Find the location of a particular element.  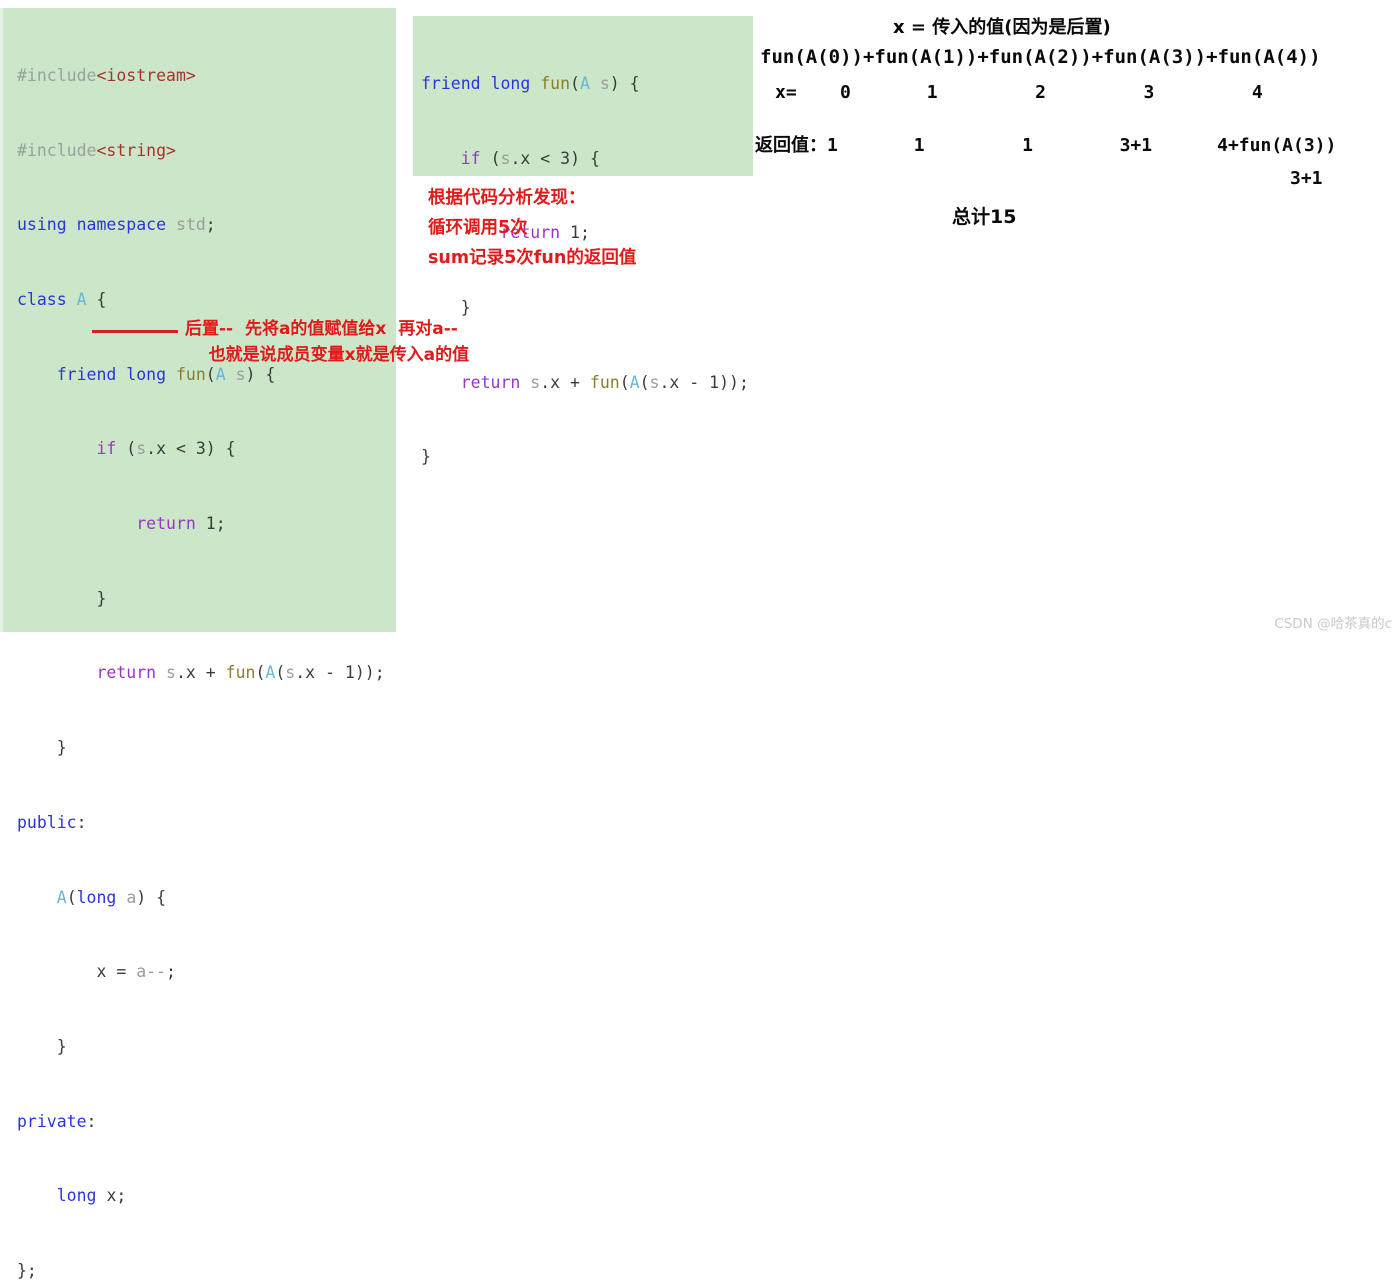

trace-x-values-row: x= 0 1 2 3 4 is located at coordinates (1019, 92).